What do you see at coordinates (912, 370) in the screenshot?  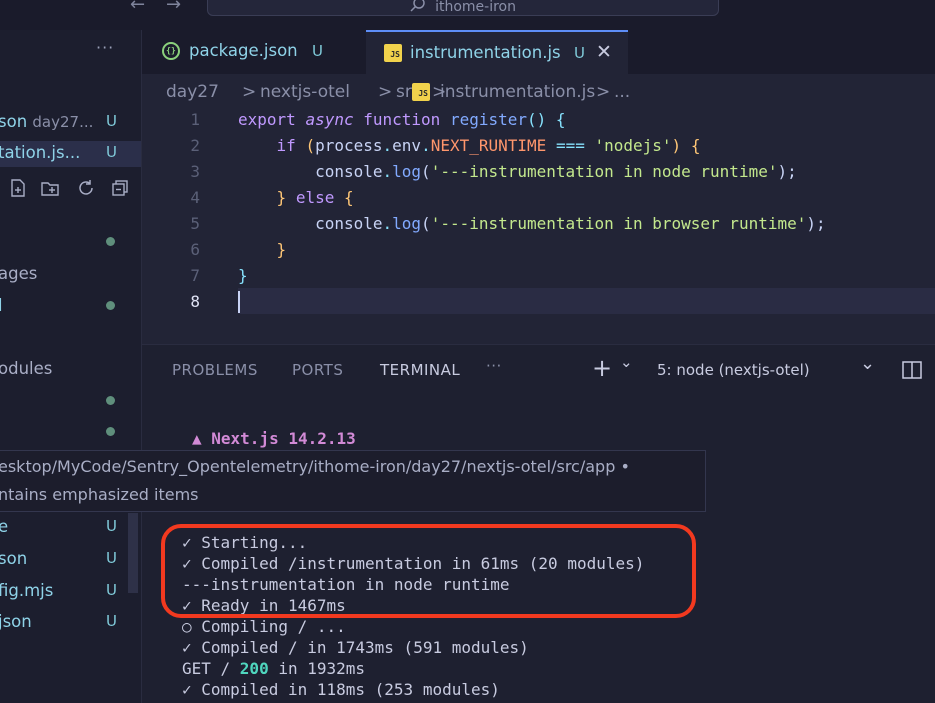 I see `split-panel-icon` at bounding box center [912, 370].